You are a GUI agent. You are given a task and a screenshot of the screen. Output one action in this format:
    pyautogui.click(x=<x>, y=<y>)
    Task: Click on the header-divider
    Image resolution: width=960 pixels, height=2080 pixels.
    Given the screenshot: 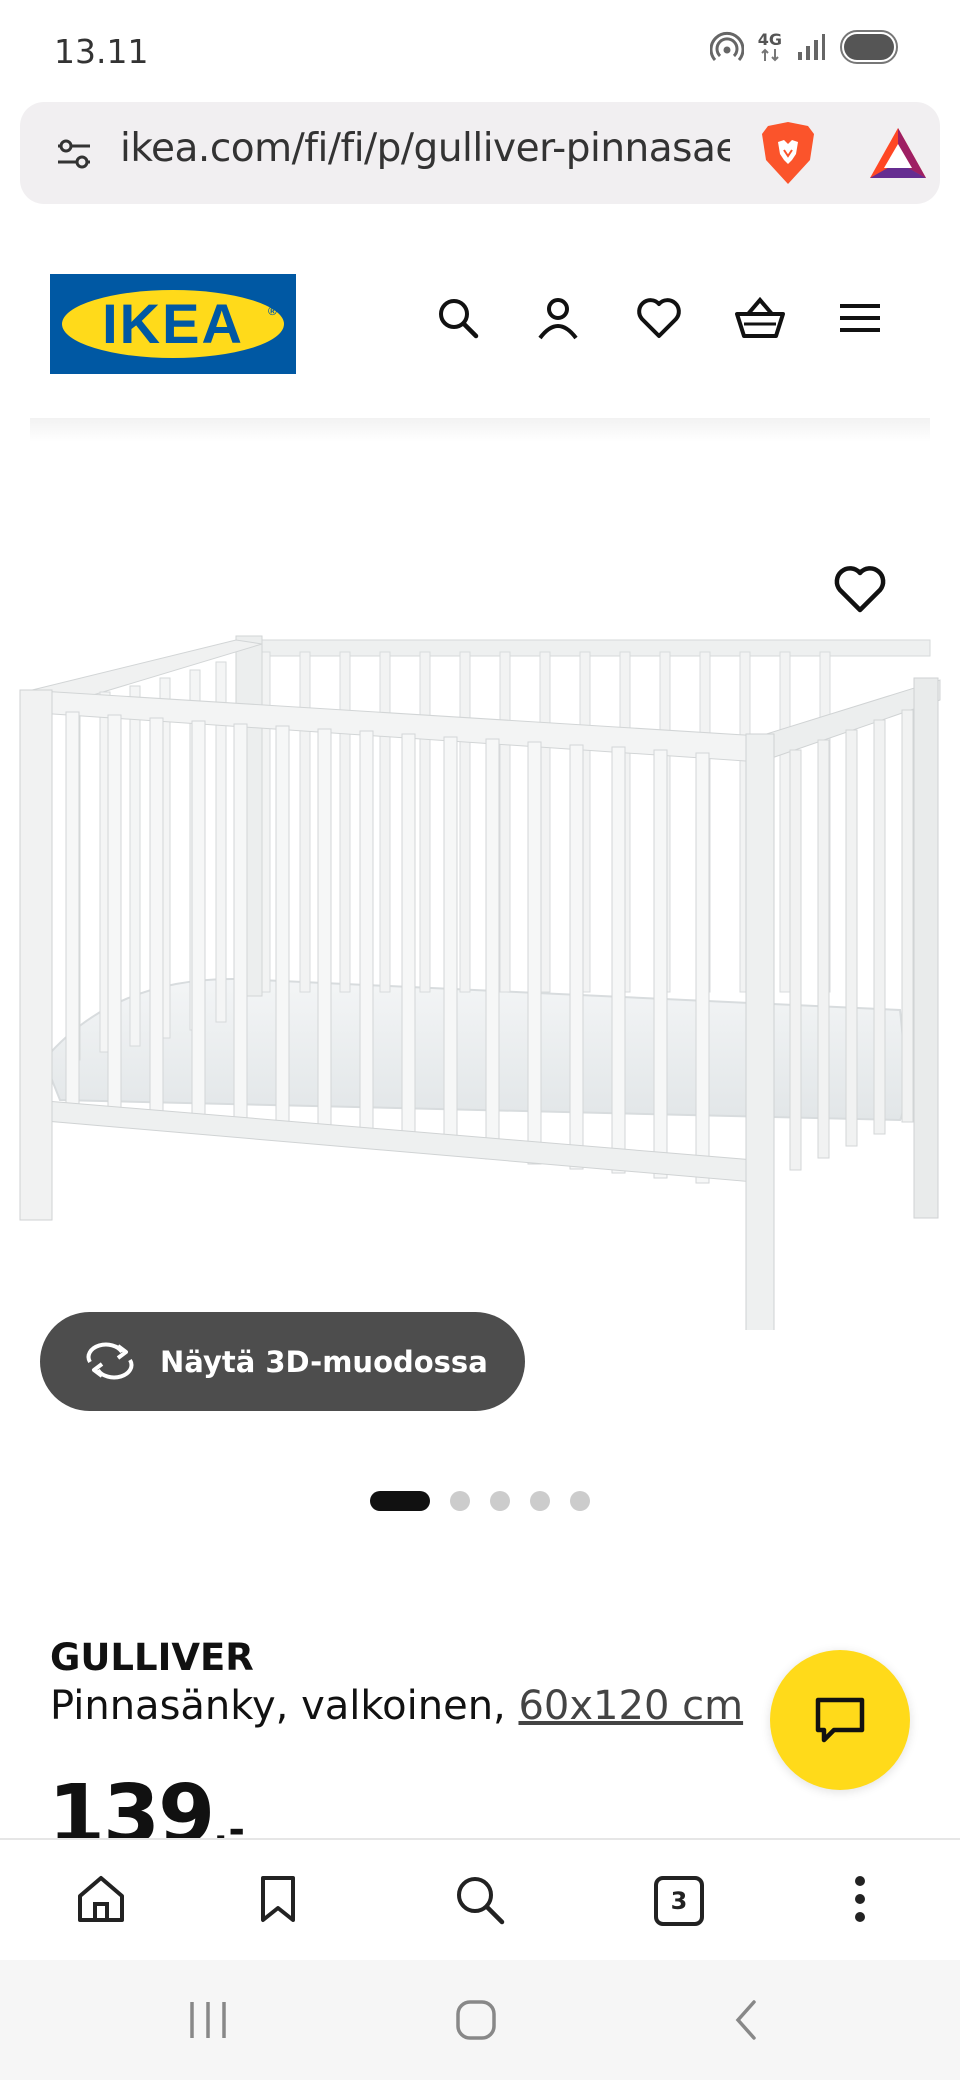 What is the action you would take?
    pyautogui.click(x=480, y=430)
    